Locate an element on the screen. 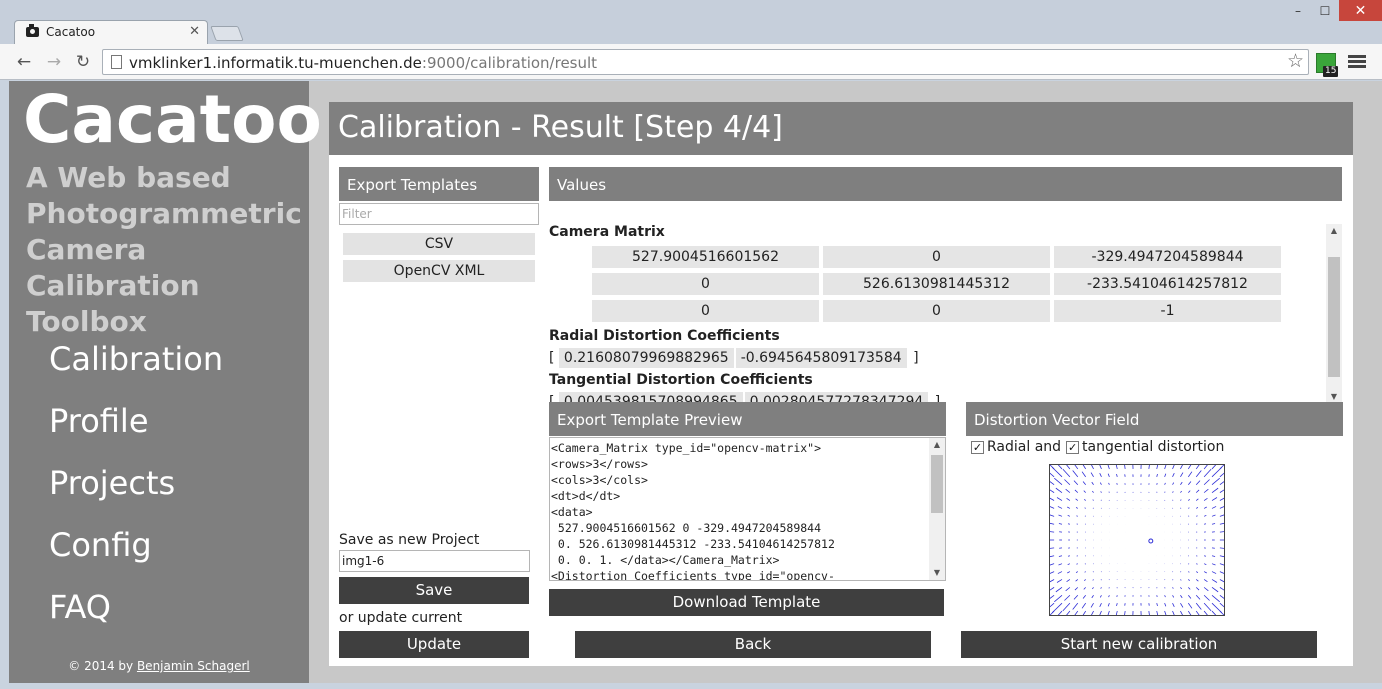 The width and height of the screenshot is (1382, 689). matrix-cell: -233.54104614257812 is located at coordinates (1167, 284).